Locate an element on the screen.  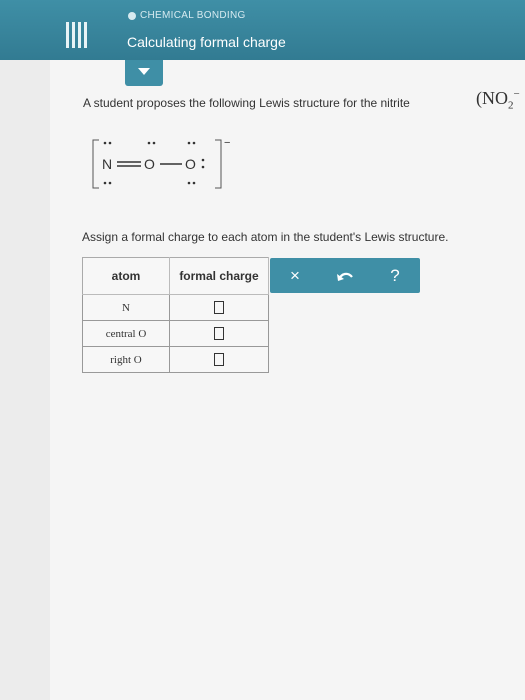
header-formal-charge: formal charge is located at coordinates (219, 276).